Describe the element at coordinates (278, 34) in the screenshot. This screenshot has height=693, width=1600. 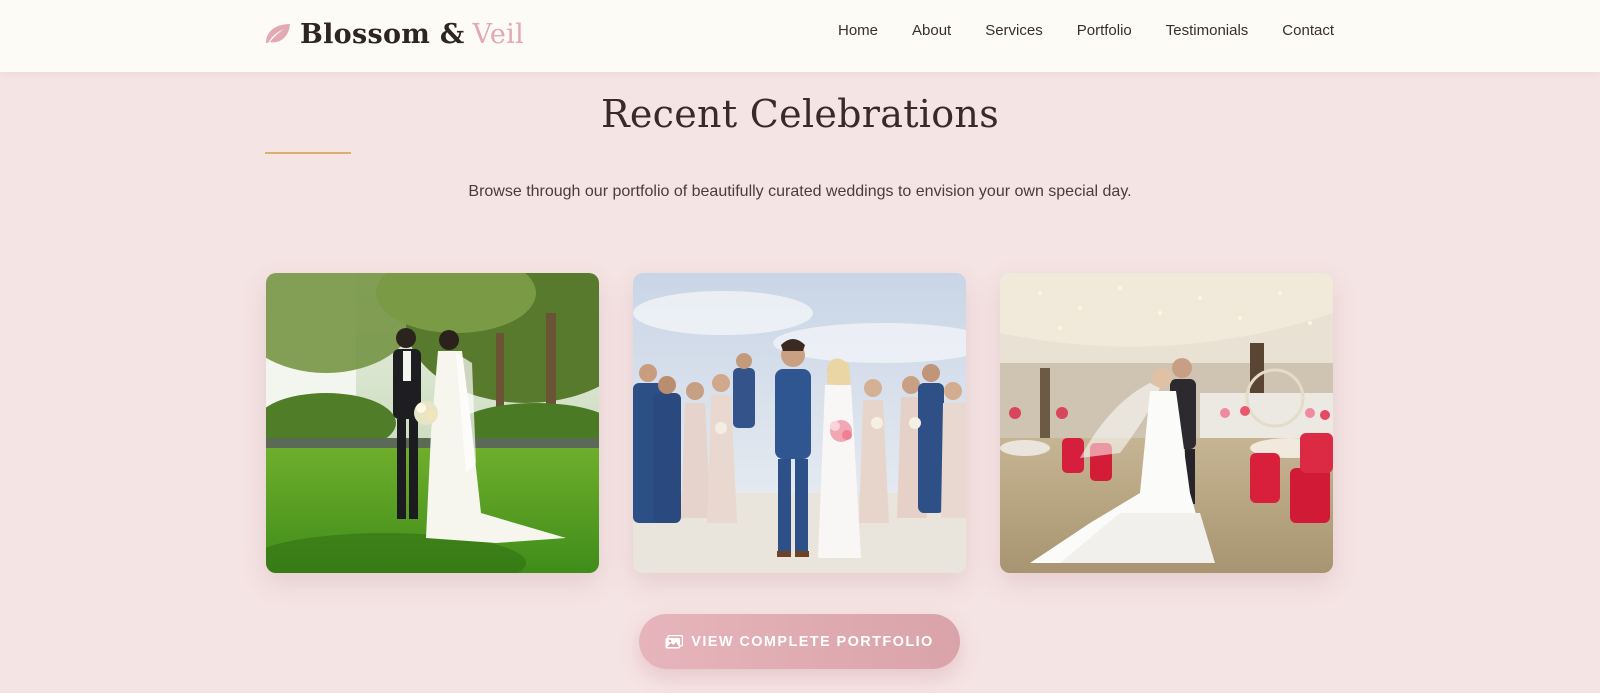
I see `leaf-icon` at that location.